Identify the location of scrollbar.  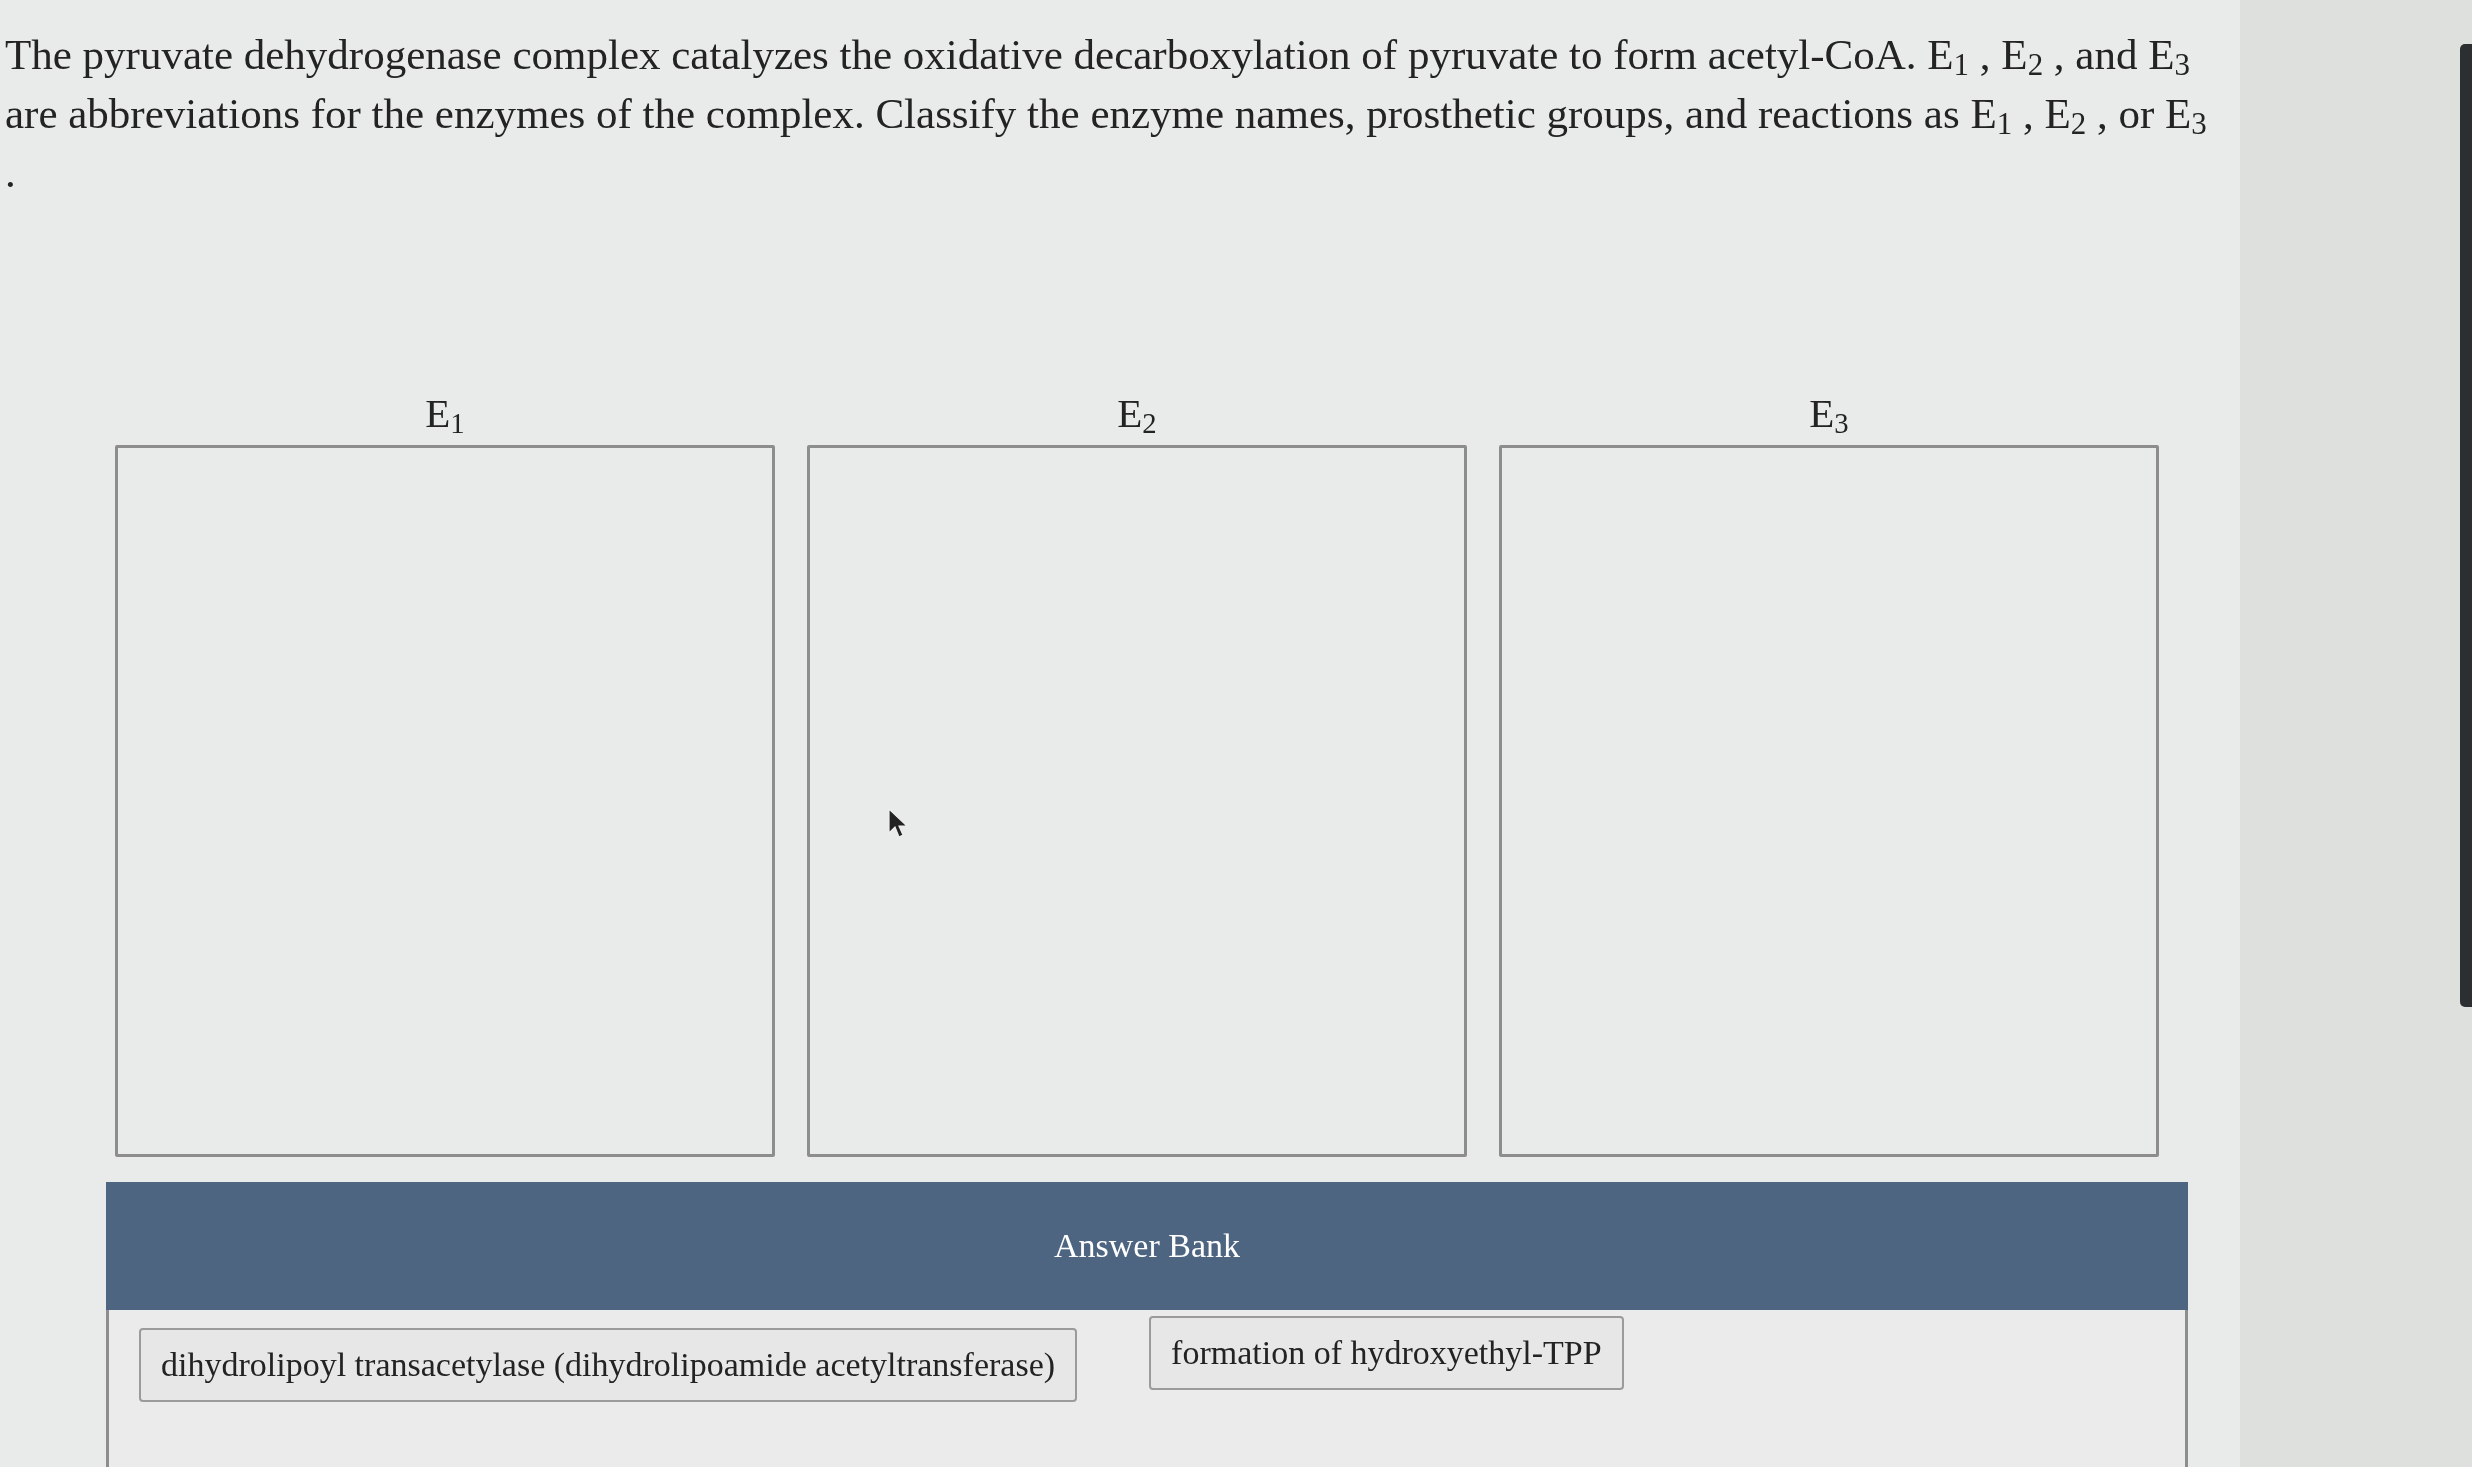
(2466, 525).